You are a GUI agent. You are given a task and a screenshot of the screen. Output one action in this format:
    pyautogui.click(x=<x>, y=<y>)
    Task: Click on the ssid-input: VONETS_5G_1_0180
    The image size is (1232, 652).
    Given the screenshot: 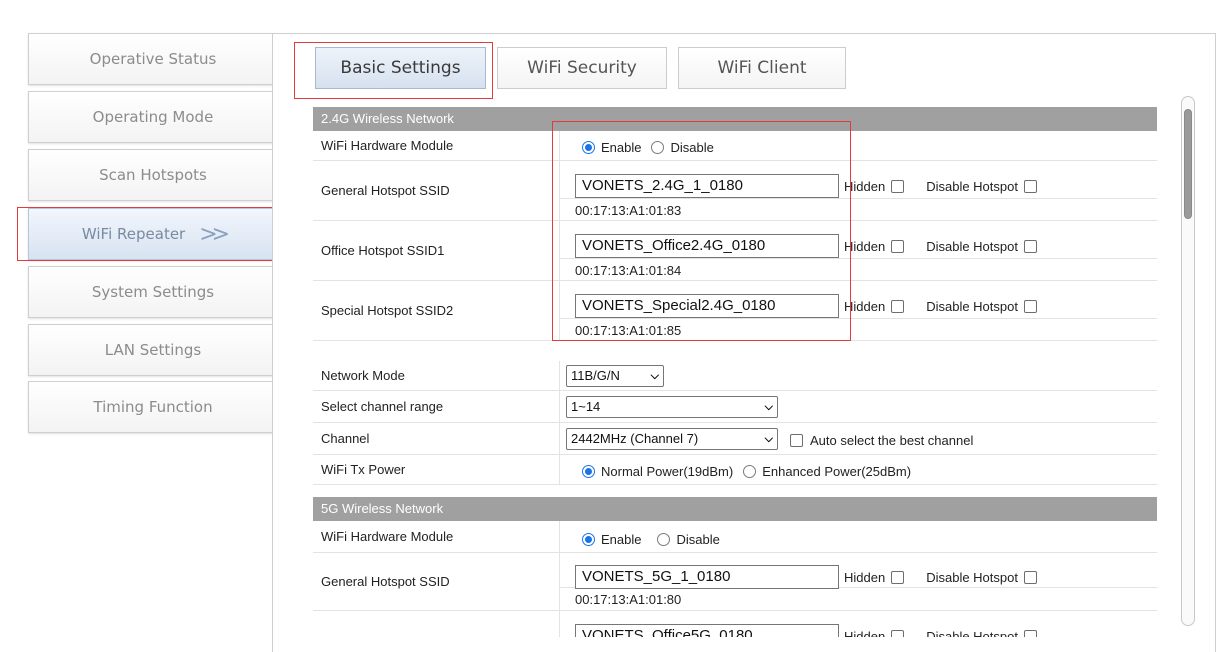 What is the action you would take?
    pyautogui.click(x=707, y=577)
    